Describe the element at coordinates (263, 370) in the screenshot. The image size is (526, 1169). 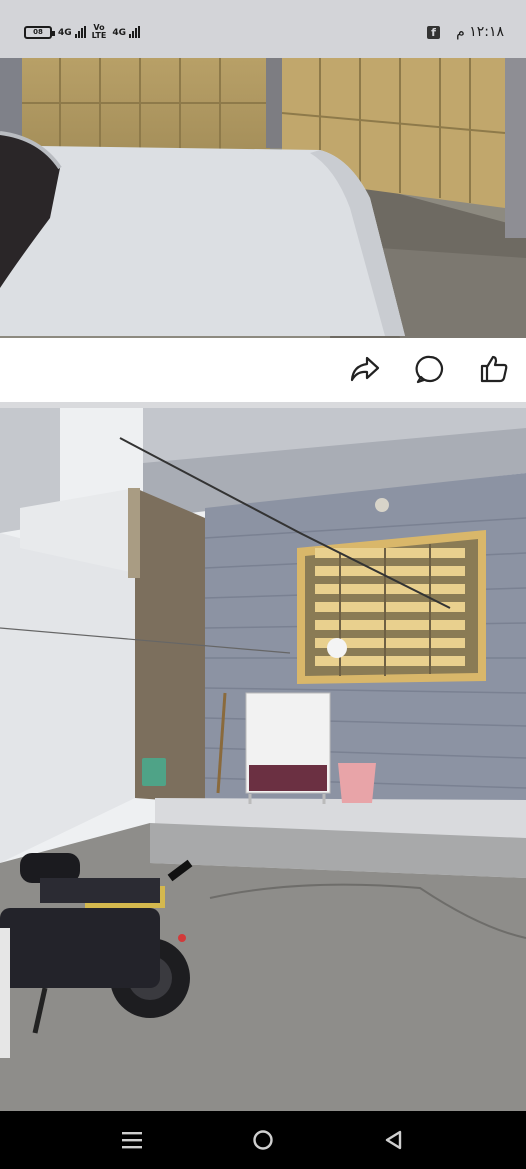
I see `post-action-bar` at that location.